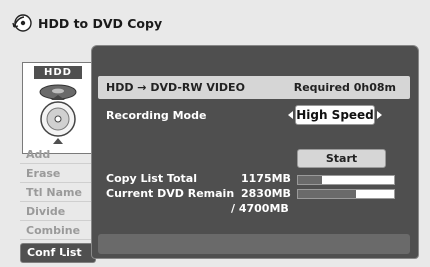  Describe the element at coordinates (100, 23) in the screenshot. I see `window-title: HDD to DVD Copy` at that location.